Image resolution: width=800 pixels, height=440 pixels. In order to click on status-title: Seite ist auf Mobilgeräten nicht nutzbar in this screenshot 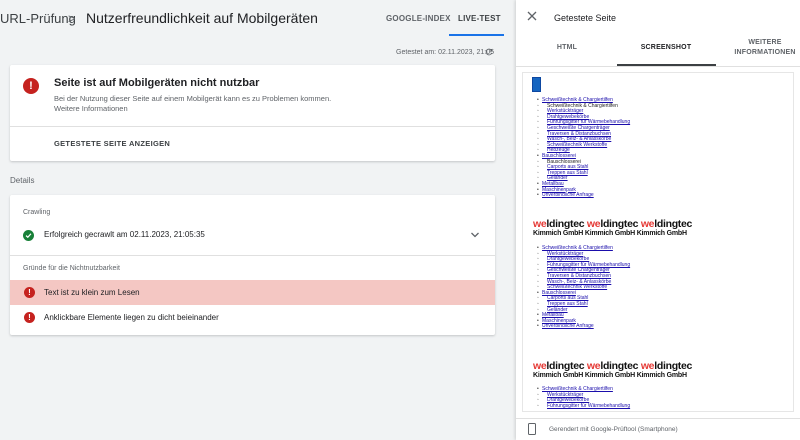, I will do `click(157, 83)`.